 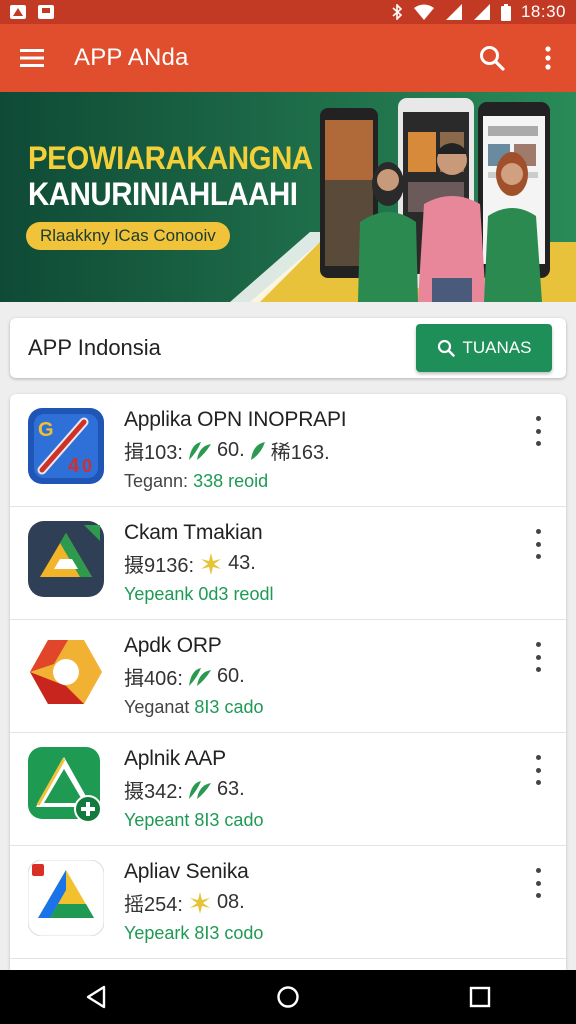 I want to click on app-icon-red-yellow, so click(x=66, y=672).